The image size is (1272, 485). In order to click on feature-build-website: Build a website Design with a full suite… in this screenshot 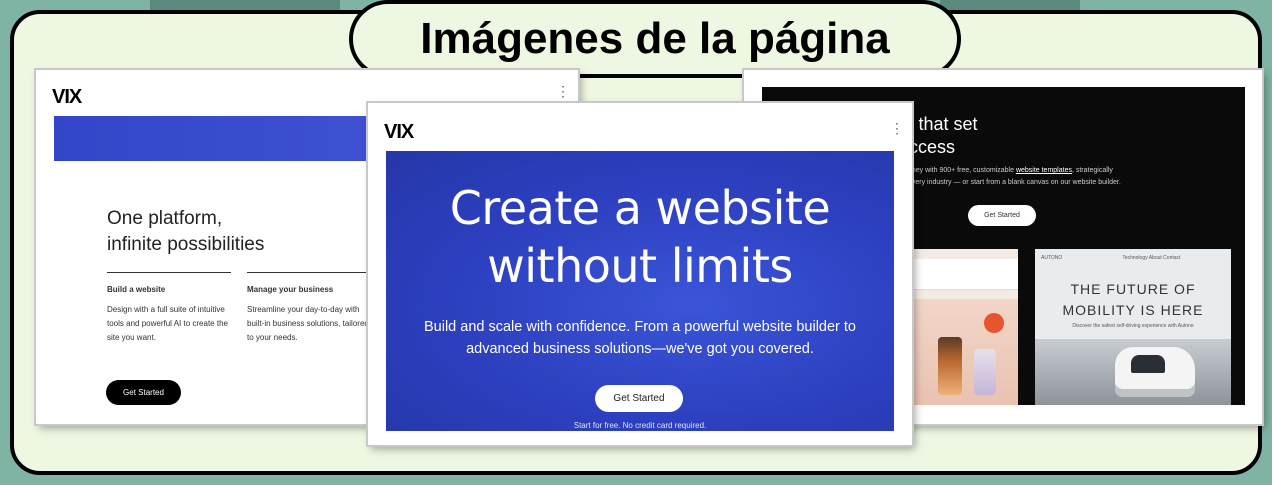, I will do `click(169, 308)`.